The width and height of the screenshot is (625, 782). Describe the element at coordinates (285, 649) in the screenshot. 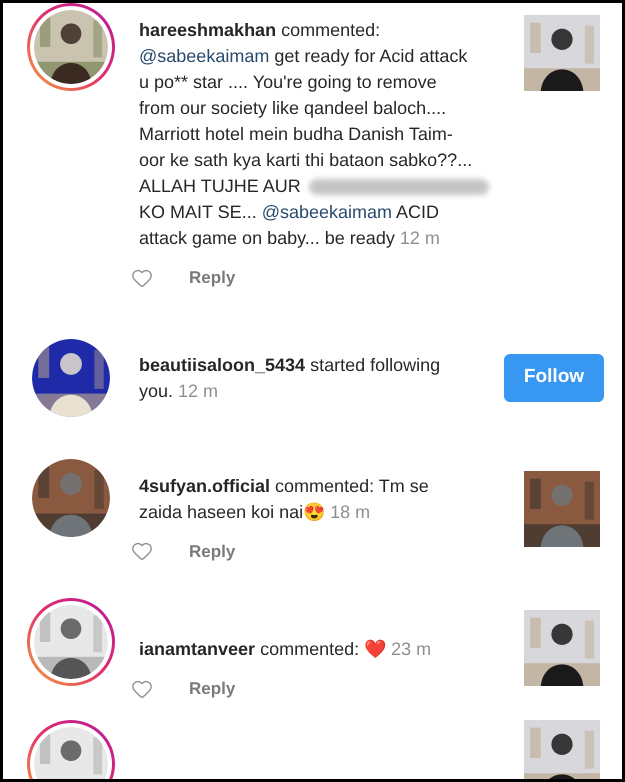

I see `notification-text: ianamtanveer commented: ❤ 23 m` at that location.